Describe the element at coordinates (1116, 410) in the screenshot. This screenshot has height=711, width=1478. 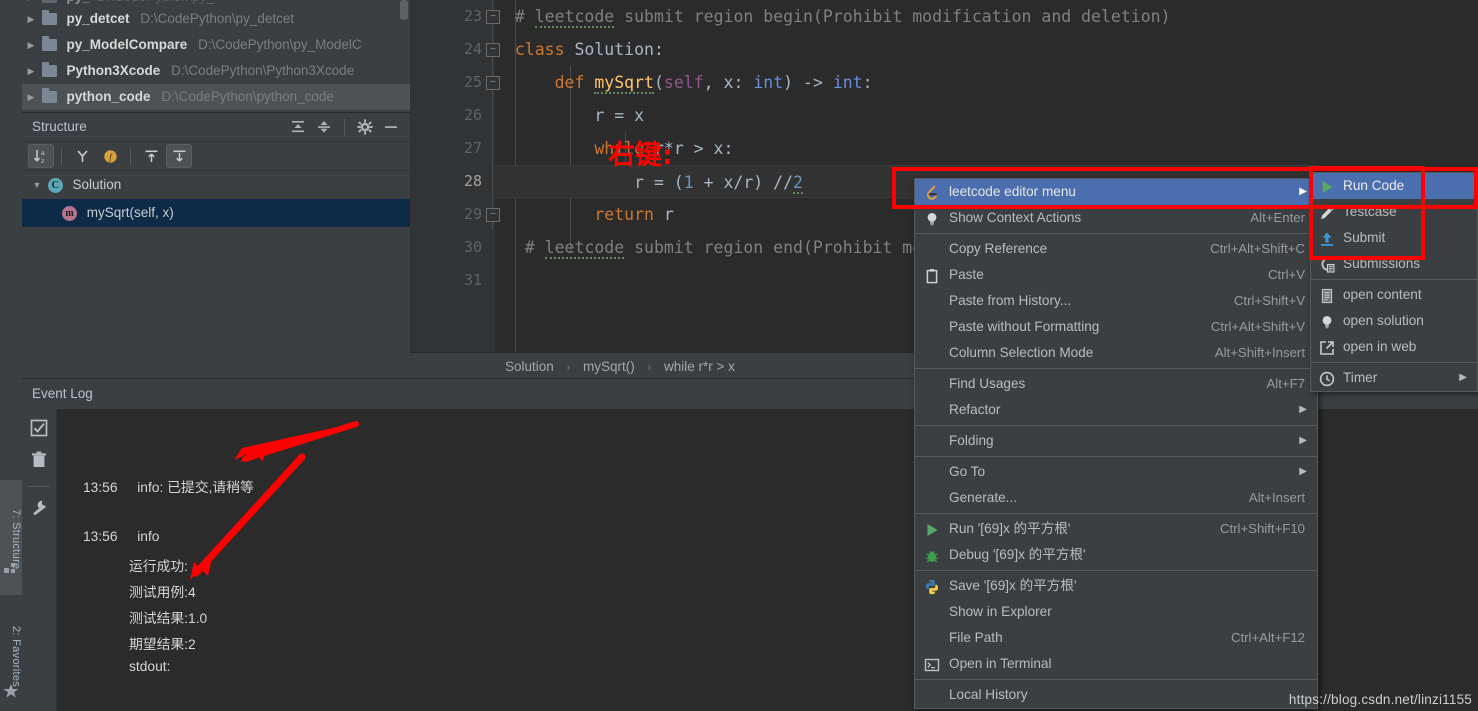
I see `menu-item-refactor: Refactor ▶` at that location.